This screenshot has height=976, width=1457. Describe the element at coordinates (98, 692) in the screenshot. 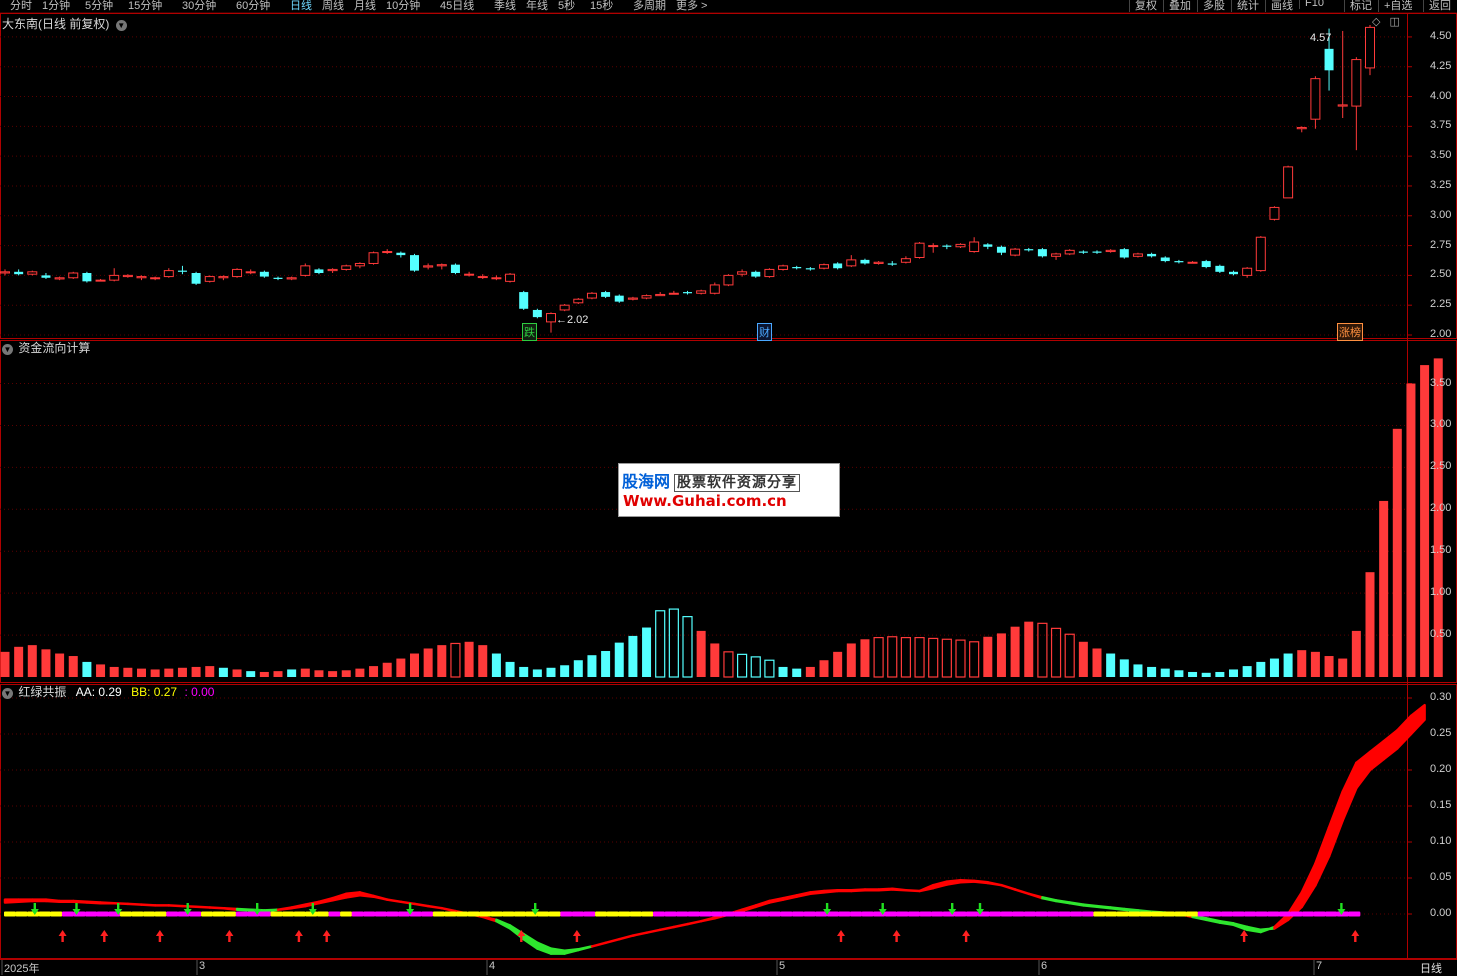

I see `aa-value: AA: 0.29` at that location.